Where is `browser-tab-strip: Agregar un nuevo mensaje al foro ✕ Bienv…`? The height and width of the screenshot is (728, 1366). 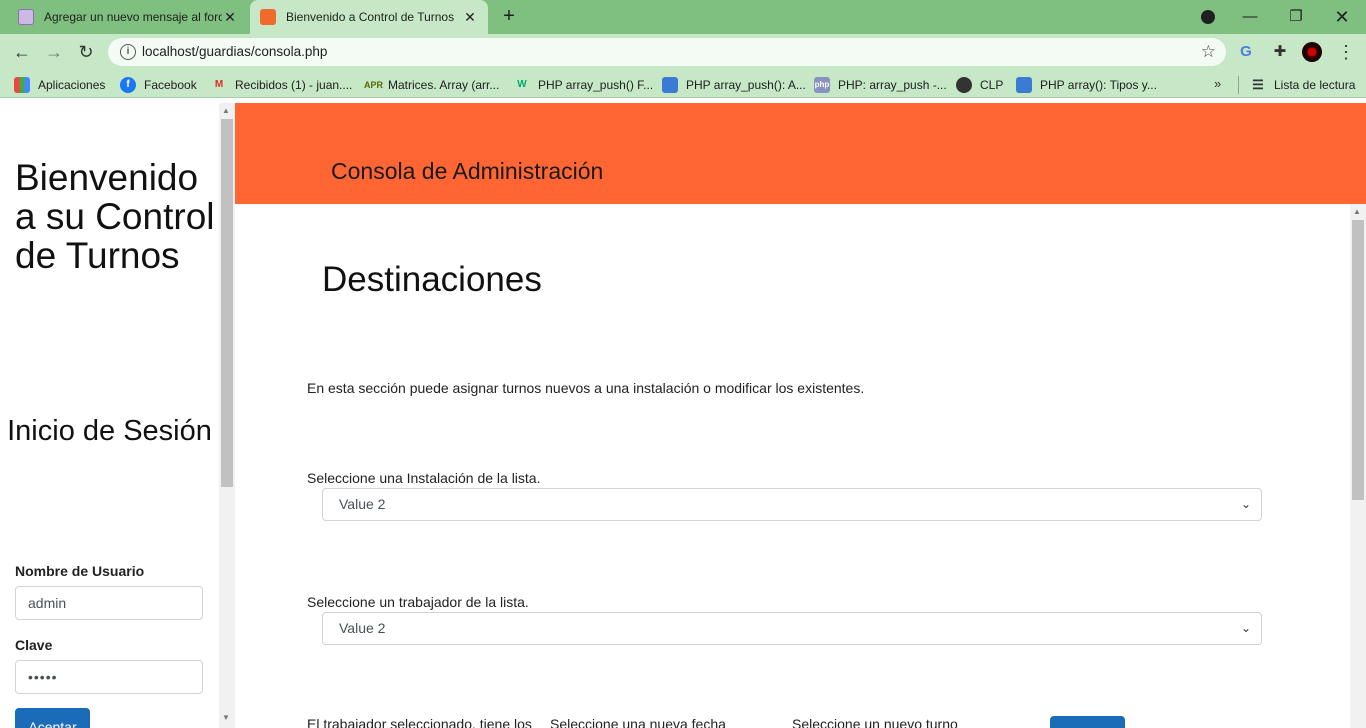
browser-tab-strip: Agregar un nuevo mensaje al foro ✕ Bienv… is located at coordinates (683, 17).